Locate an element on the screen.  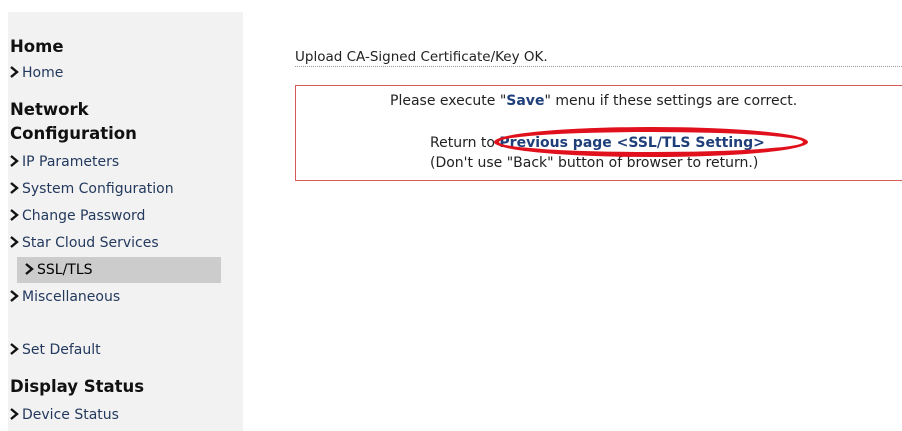
status-message: Upload CA-Signed Certificate/Key OK. is located at coordinates (598, 57).